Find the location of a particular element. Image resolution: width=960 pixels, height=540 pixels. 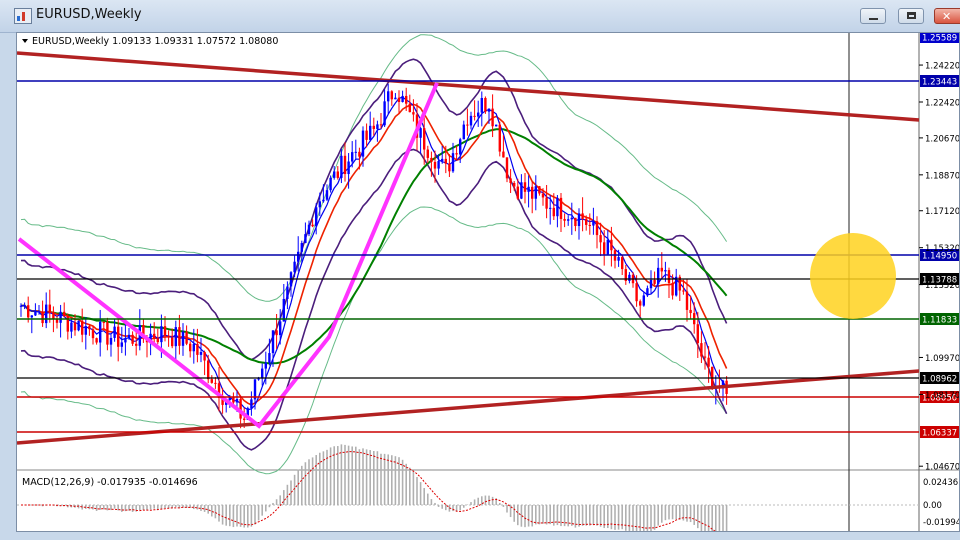

price-tick-label: 1.24220 is located at coordinates (942, 67).